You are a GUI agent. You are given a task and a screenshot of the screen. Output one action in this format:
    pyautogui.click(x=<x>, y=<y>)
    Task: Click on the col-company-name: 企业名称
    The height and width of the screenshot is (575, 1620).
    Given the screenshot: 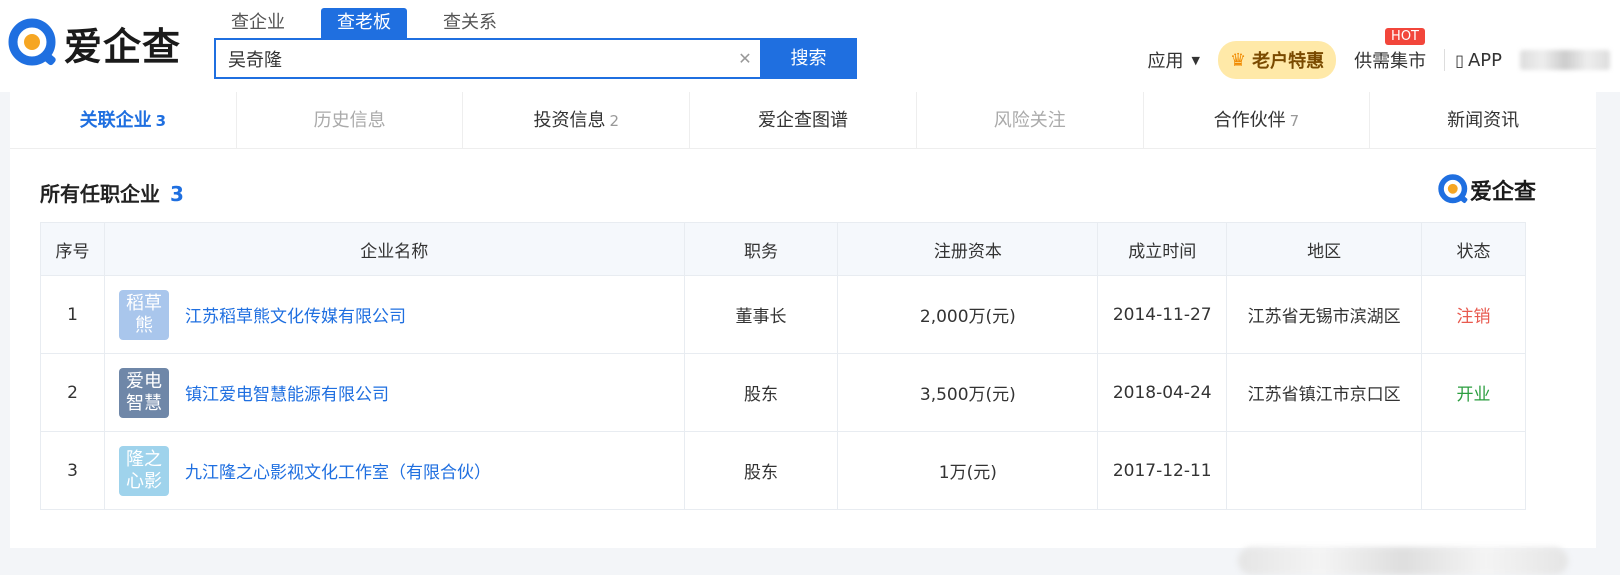 What is the action you would take?
    pyautogui.click(x=394, y=249)
    